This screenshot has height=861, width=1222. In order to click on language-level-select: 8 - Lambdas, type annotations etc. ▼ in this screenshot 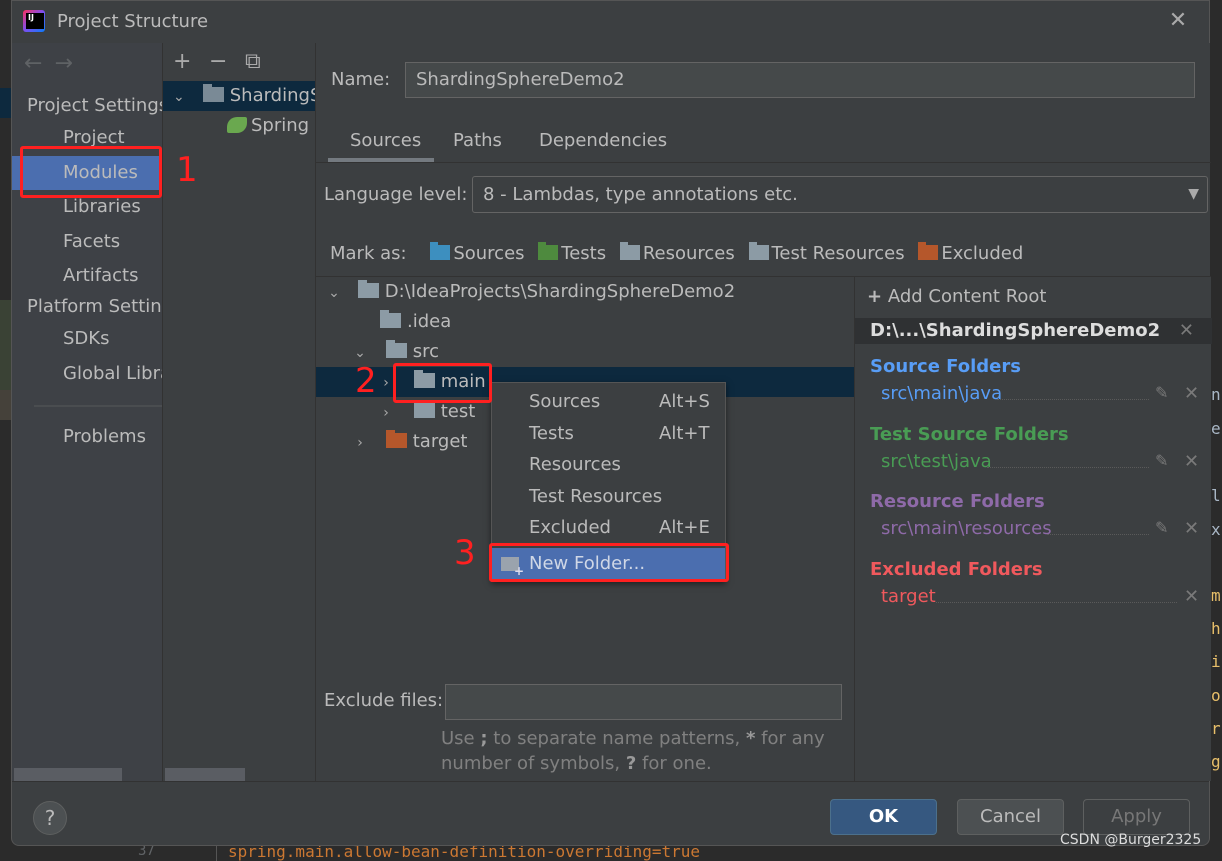, I will do `click(840, 194)`.